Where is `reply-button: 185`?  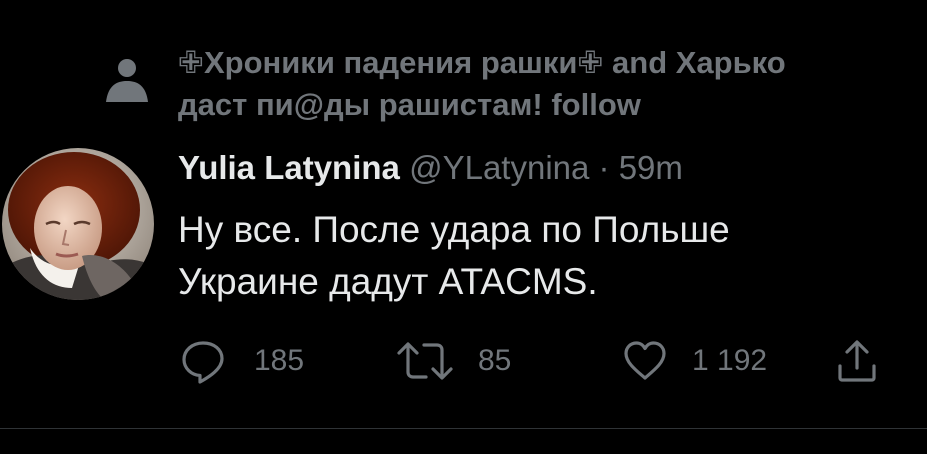 reply-button: 185 is located at coordinates (242, 361).